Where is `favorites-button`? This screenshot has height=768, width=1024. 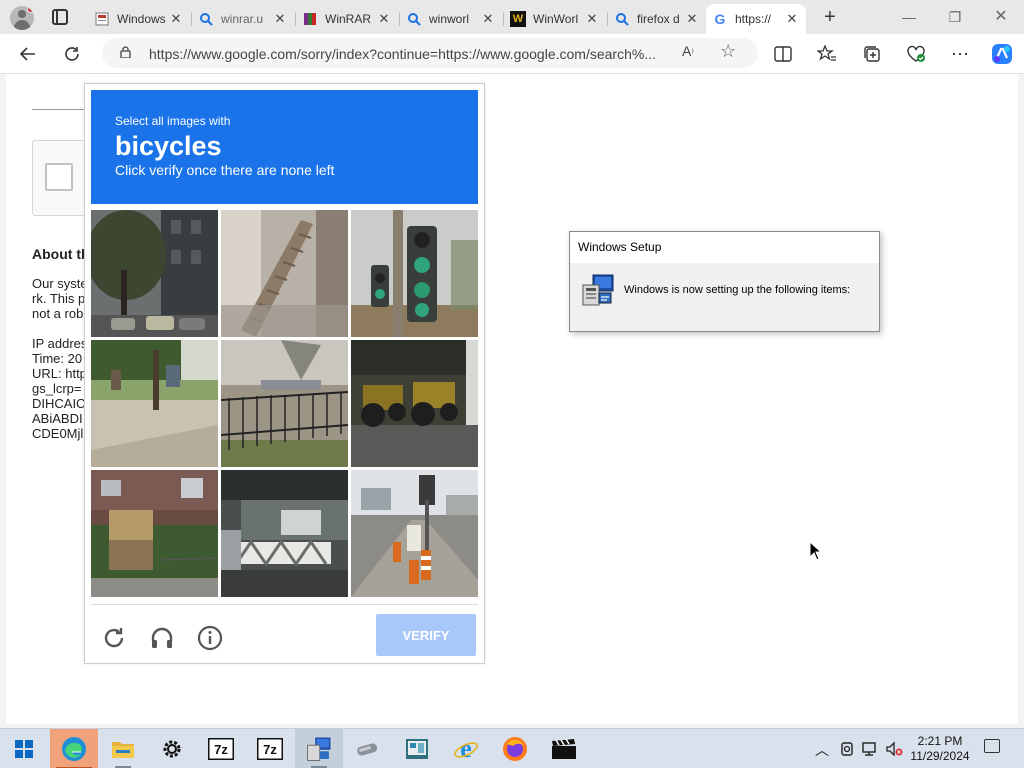 favorites-button is located at coordinates (827, 54).